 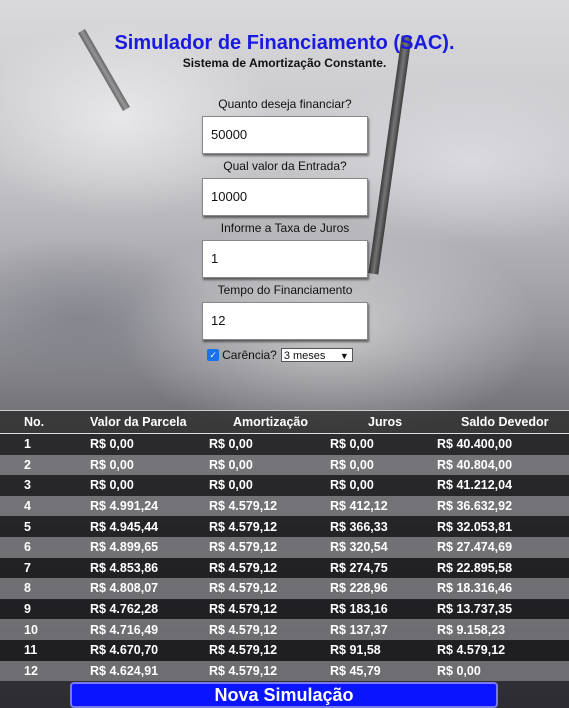 What do you see at coordinates (475, 506) in the screenshot?
I see `cell-balance: R$ 36.632,92` at bounding box center [475, 506].